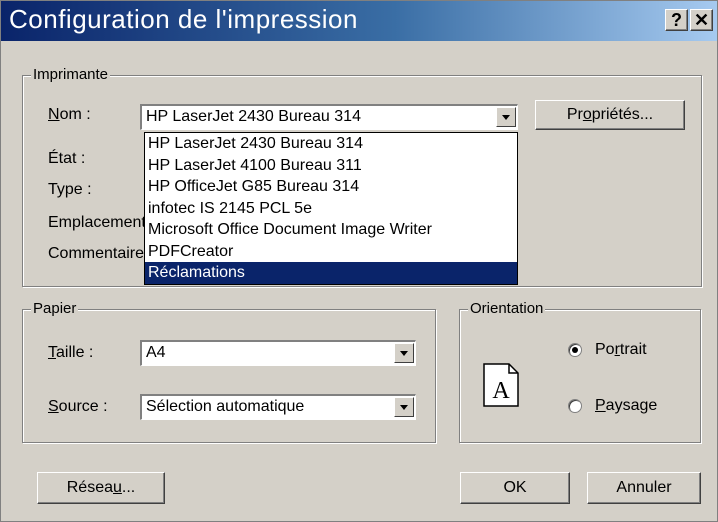 This screenshot has width=718, height=522. I want to click on paper-size-combobox: A4, so click(278, 353).